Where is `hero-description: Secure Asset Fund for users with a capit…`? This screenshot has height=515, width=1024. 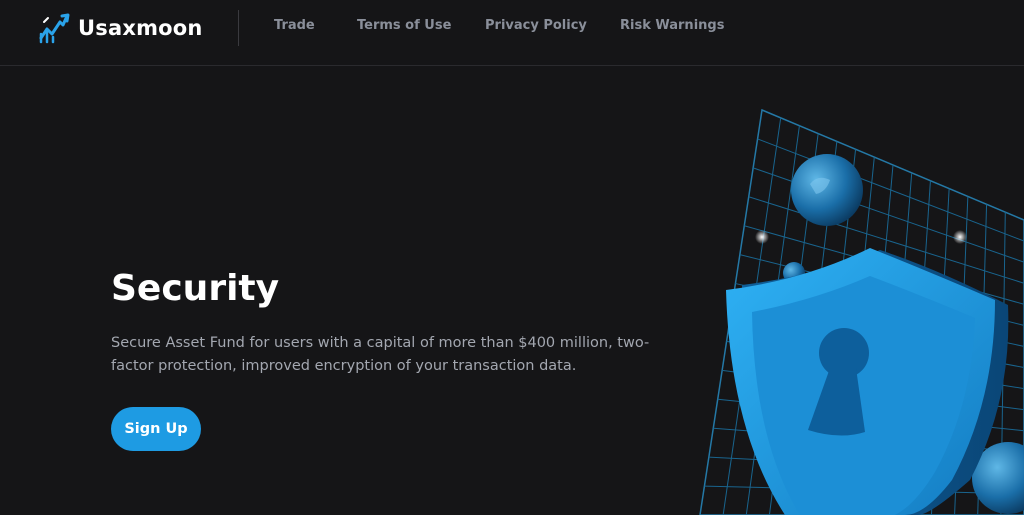
hero-description: Secure Asset Fund for users with a capit… is located at coordinates (380, 354).